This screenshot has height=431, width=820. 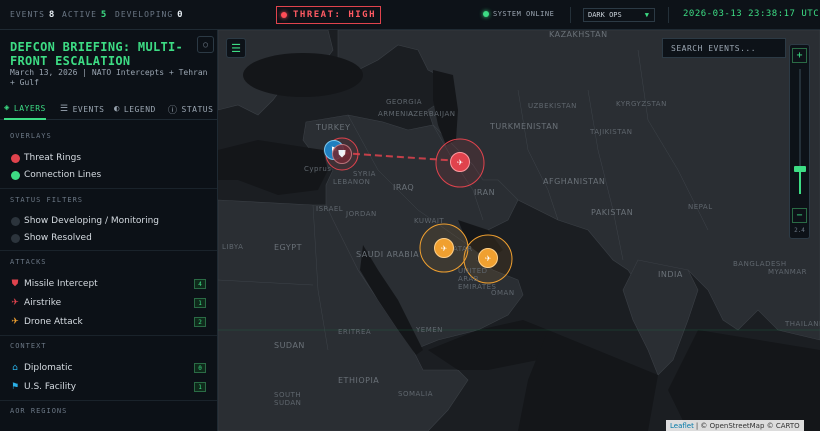 What do you see at coordinates (646, 15) in the screenshot?
I see `chevron-down-icon: ▼` at bounding box center [646, 15].